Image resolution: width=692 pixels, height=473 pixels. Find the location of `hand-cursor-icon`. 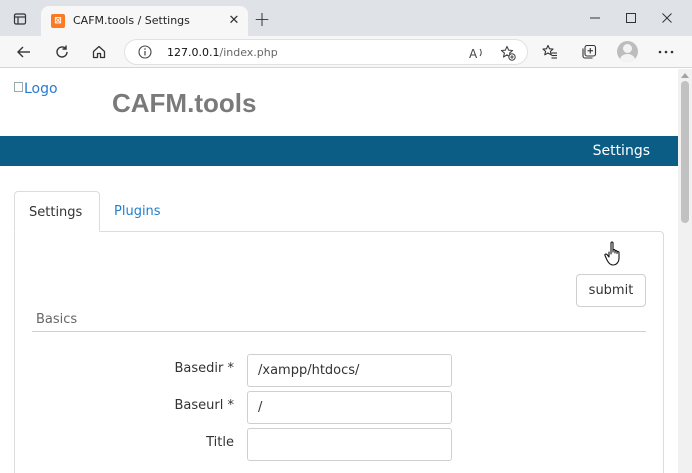

hand-cursor-icon is located at coordinates (615, 254).